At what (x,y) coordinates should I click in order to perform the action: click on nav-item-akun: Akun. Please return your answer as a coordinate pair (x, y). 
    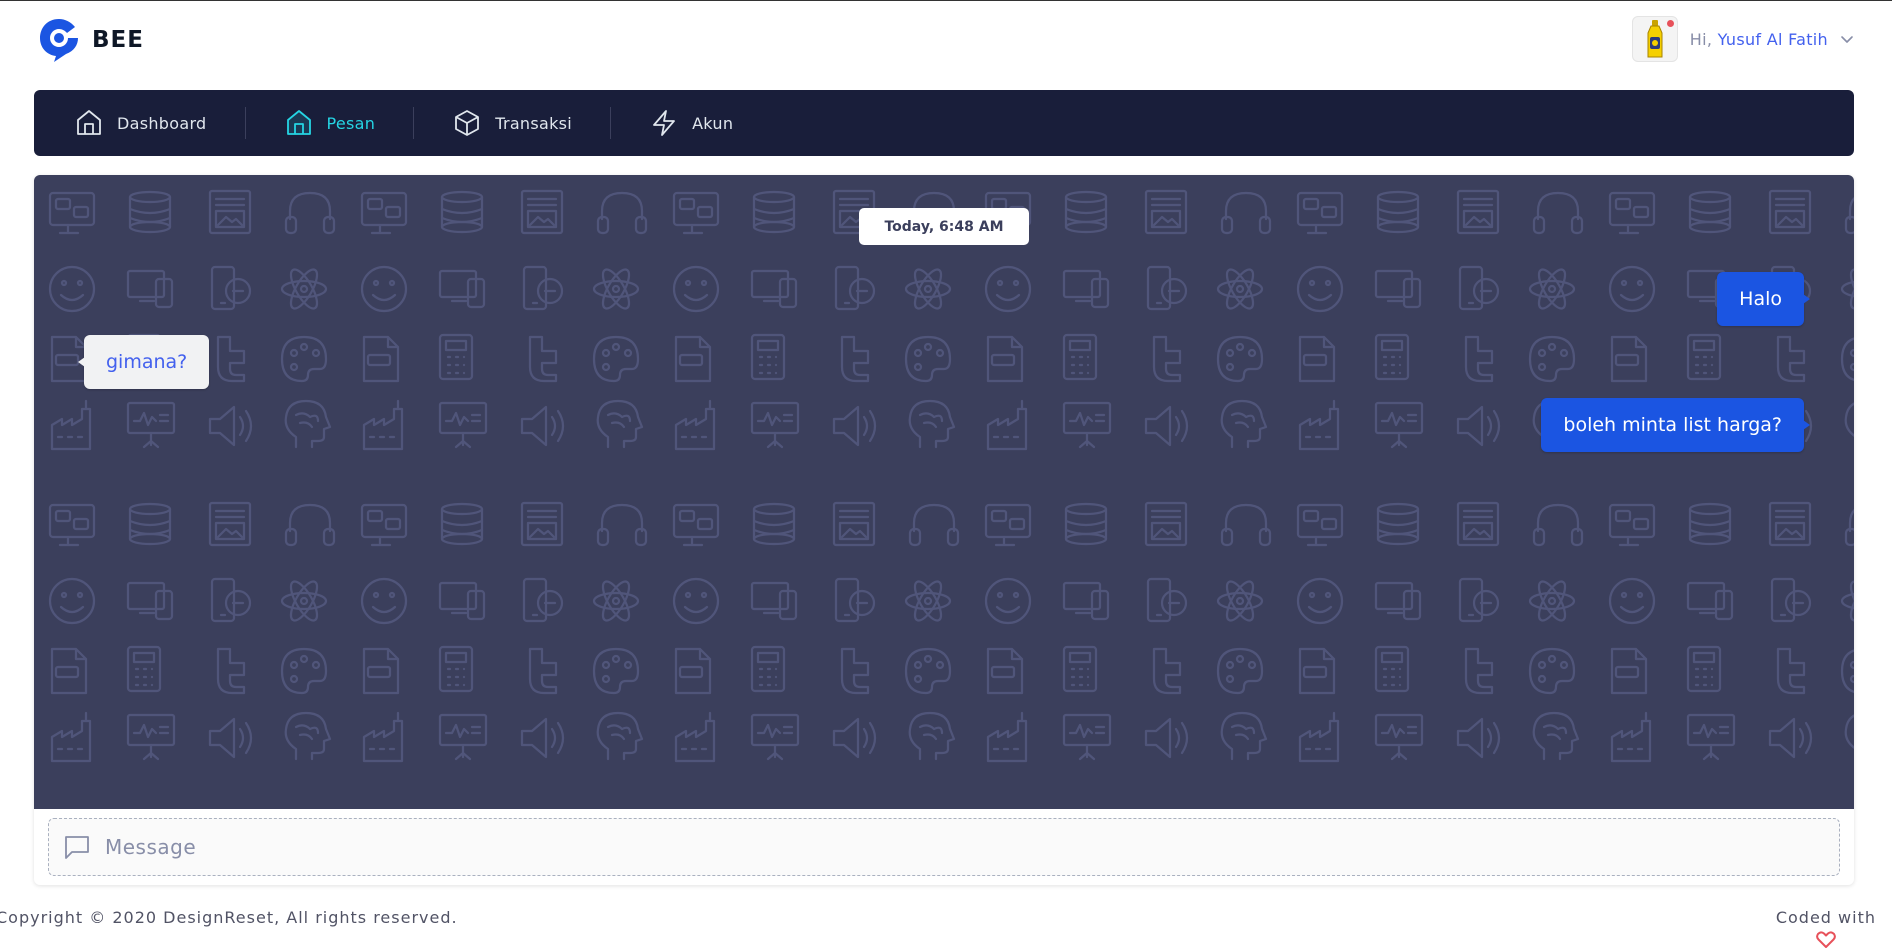
    Looking at the image, I should click on (691, 123).